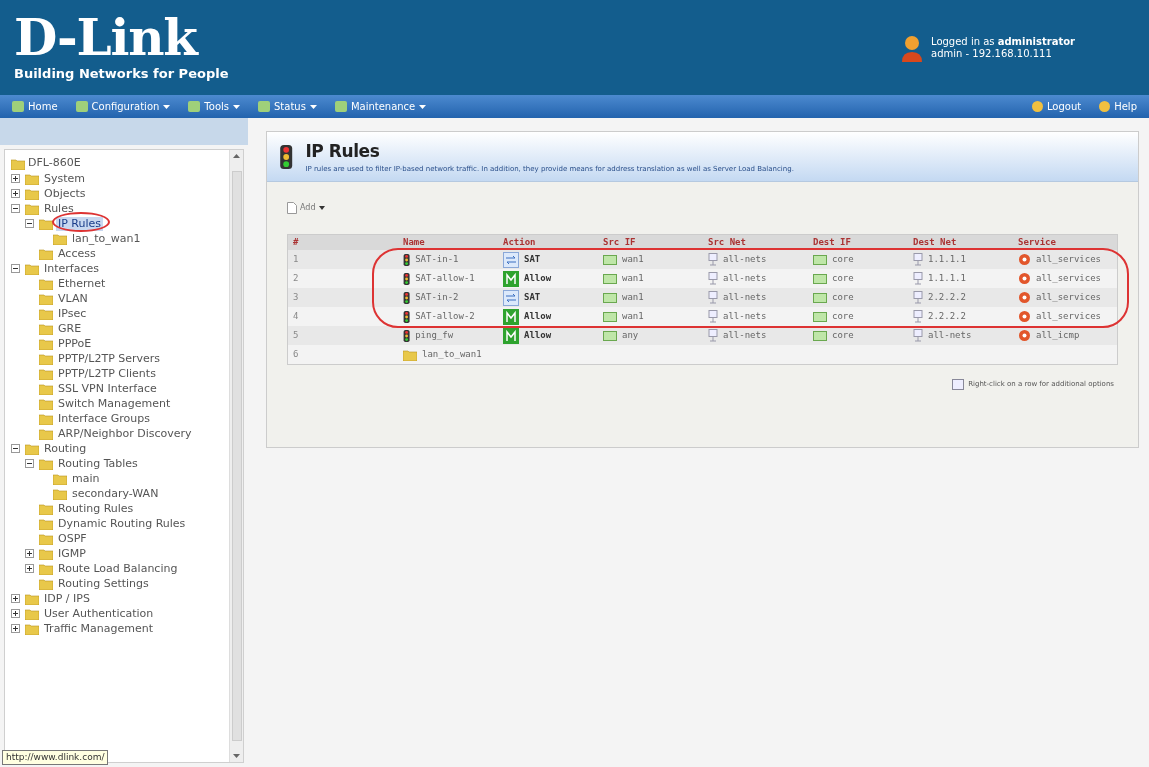 Image resolution: width=1149 pixels, height=767 pixels. What do you see at coordinates (414, 242) in the screenshot?
I see `column-header: Name` at bounding box center [414, 242].